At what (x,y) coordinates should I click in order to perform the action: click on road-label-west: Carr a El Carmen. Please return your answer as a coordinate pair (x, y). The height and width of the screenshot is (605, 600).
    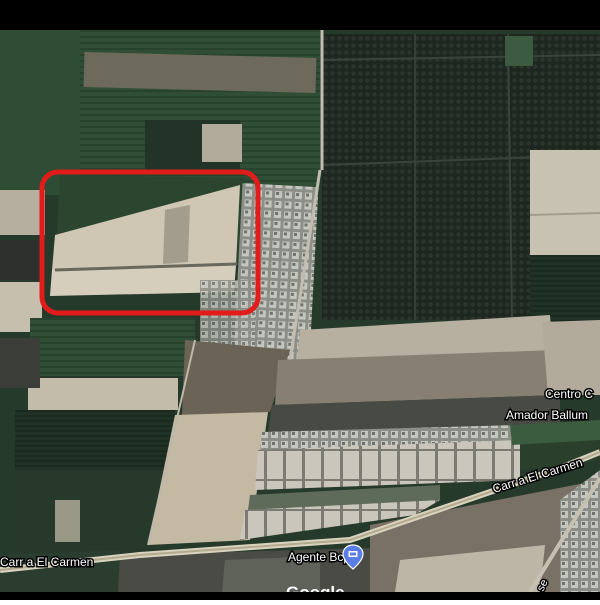
    Looking at the image, I should click on (46, 562).